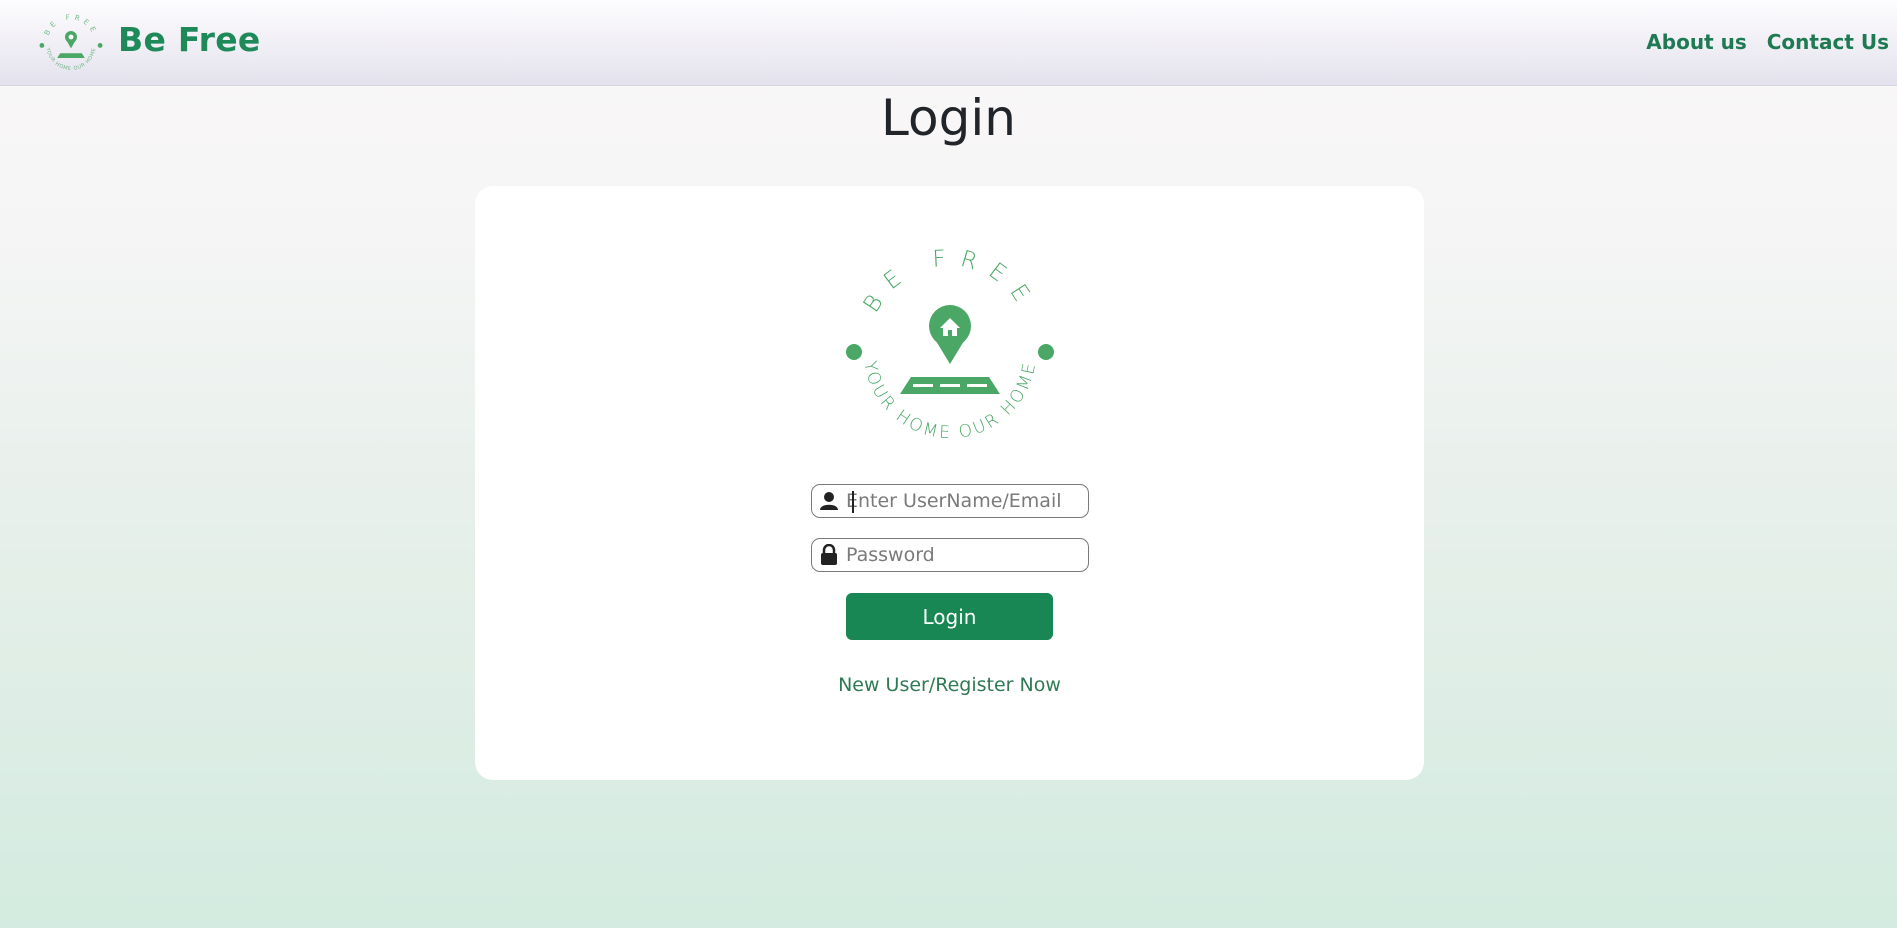 The image size is (1897, 928). Describe the element at coordinates (961, 555) in the screenshot. I see `password-input` at that location.